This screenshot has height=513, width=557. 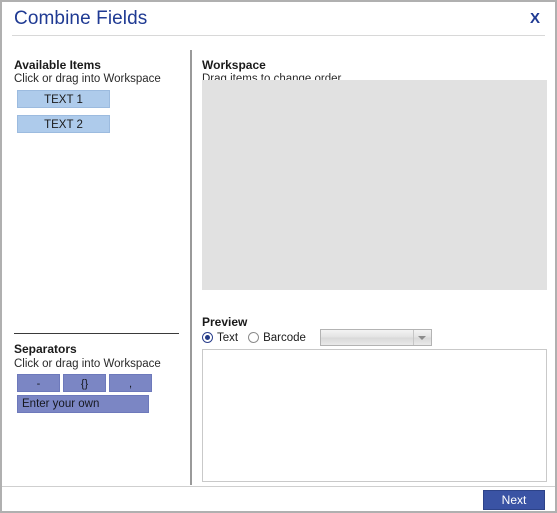 What do you see at coordinates (228, 337) in the screenshot?
I see `preview-mode-text-label: Text` at bounding box center [228, 337].